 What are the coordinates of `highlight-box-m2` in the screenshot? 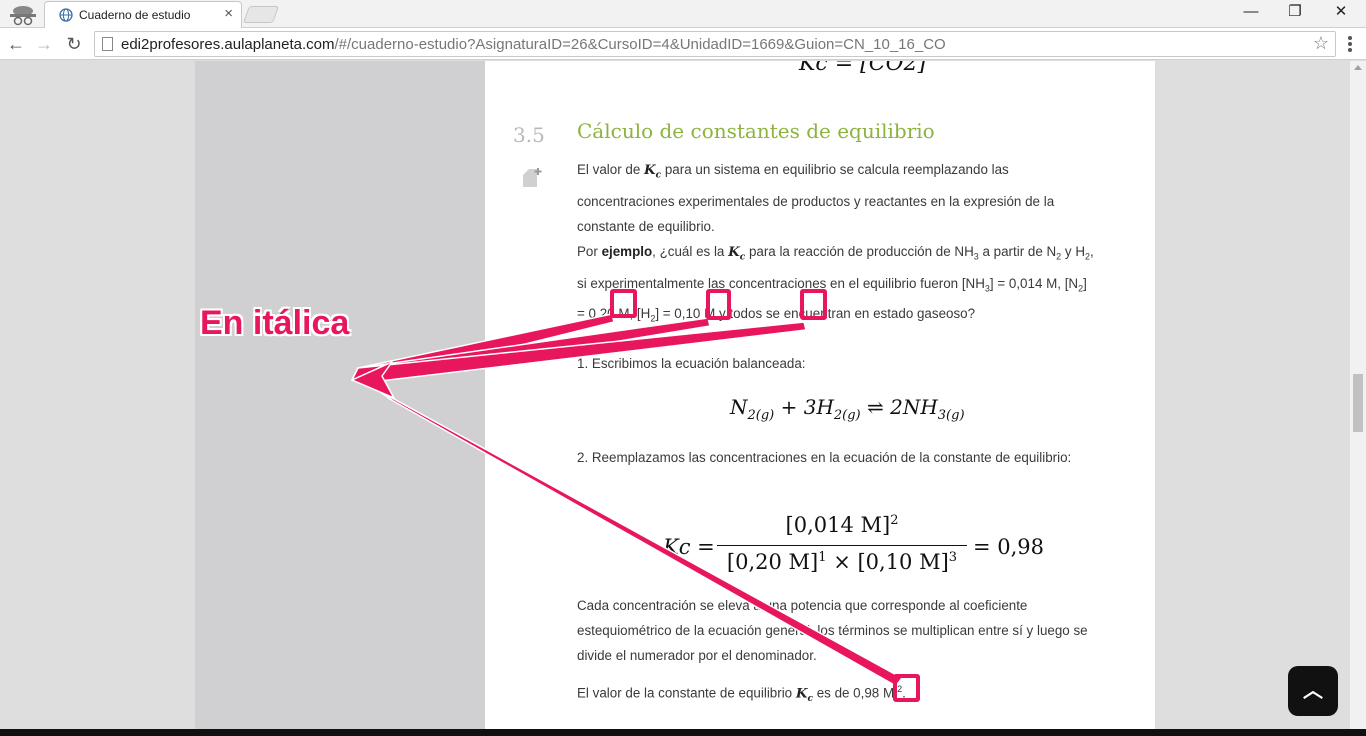 It's located at (718, 304).